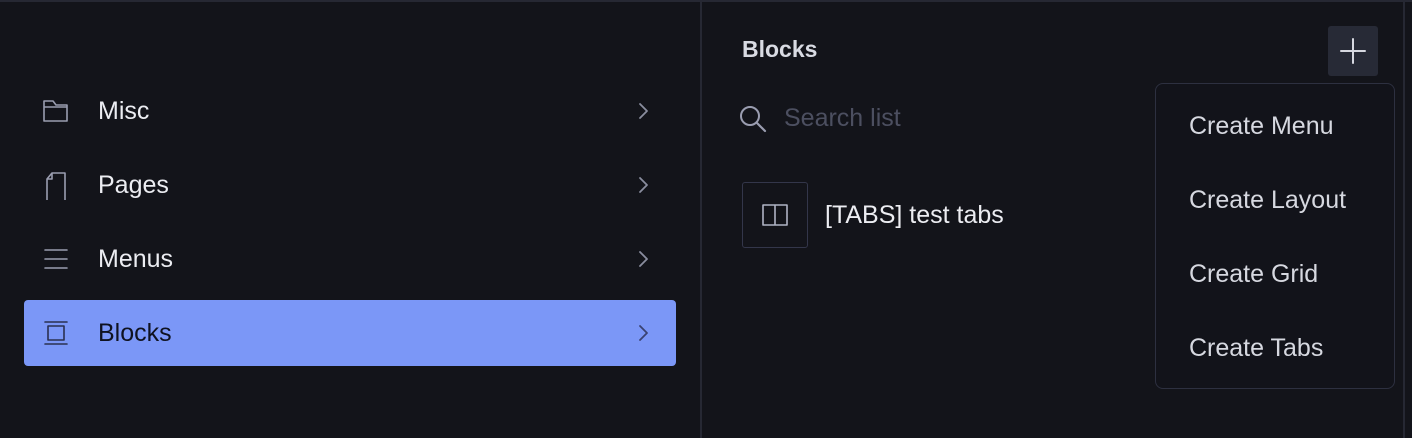 The image size is (1412, 438). What do you see at coordinates (780, 49) in the screenshot?
I see `panel-title: Blocks` at bounding box center [780, 49].